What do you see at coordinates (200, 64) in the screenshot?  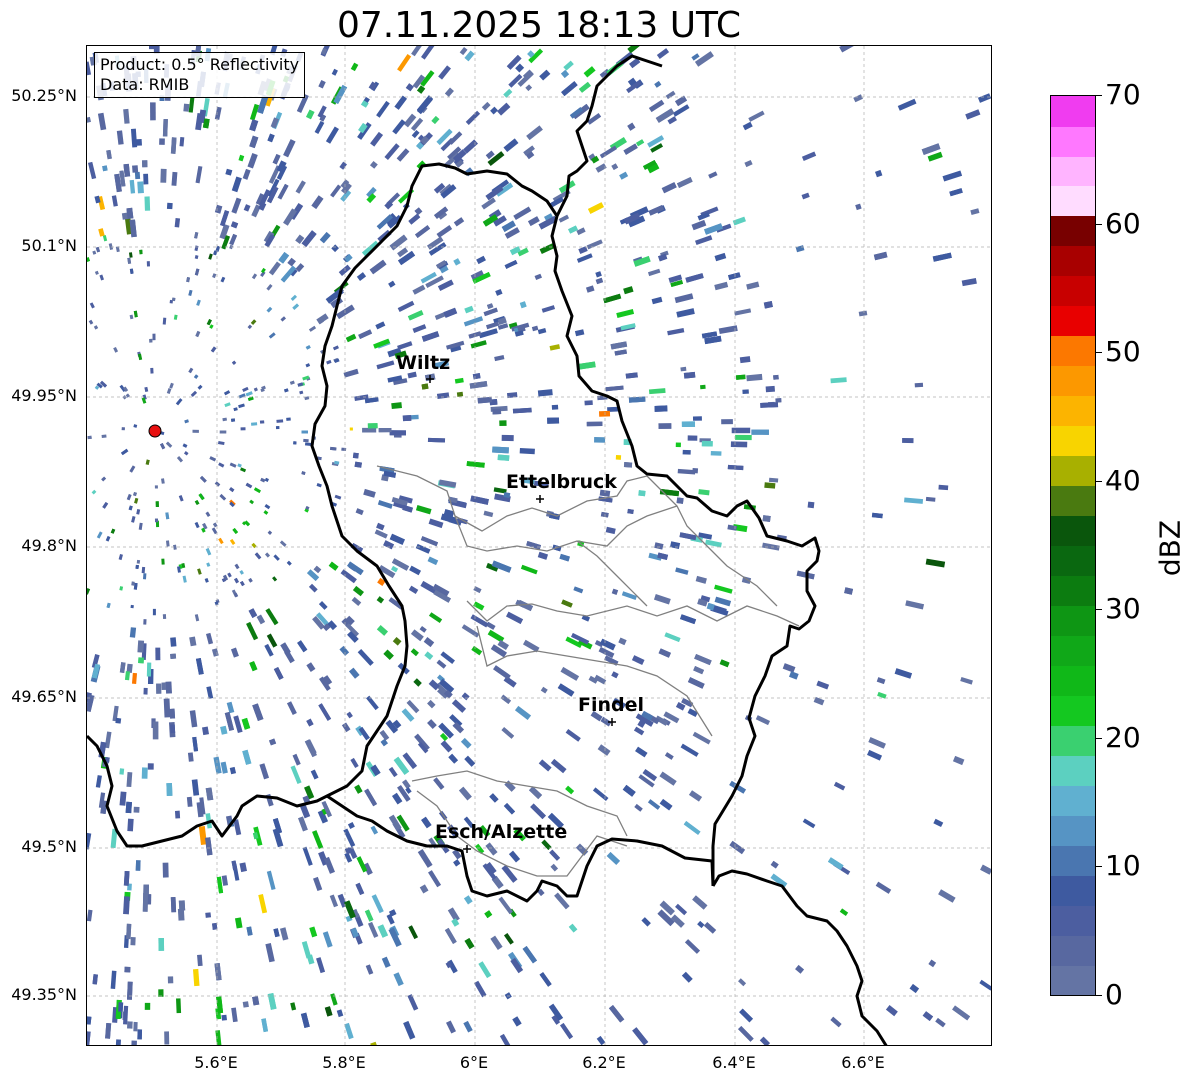 I see `product-label: Product: 0.5° Reflectivity` at bounding box center [200, 64].